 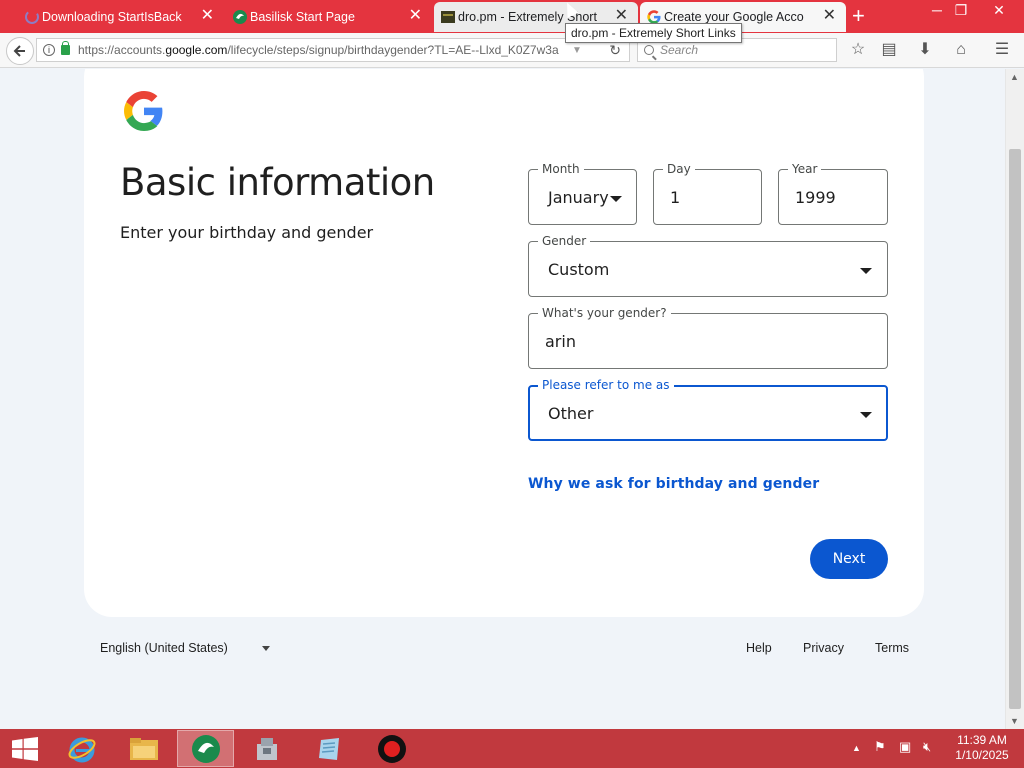 I want to click on notes-taskbar-item, so click(x=329, y=748).